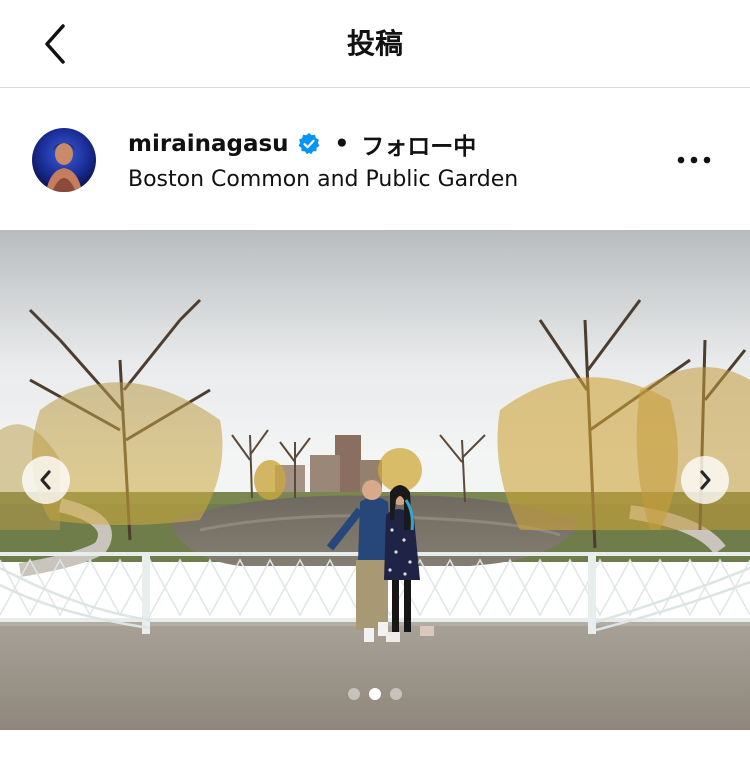 This screenshot has width=750, height=762. I want to click on more-horizontal-icon, so click(694, 160).